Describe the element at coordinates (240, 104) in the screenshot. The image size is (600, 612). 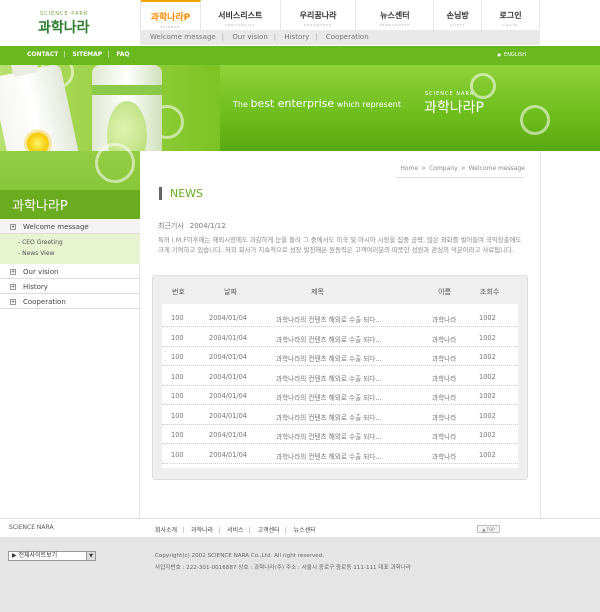
I see `slogan-pre: The` at that location.